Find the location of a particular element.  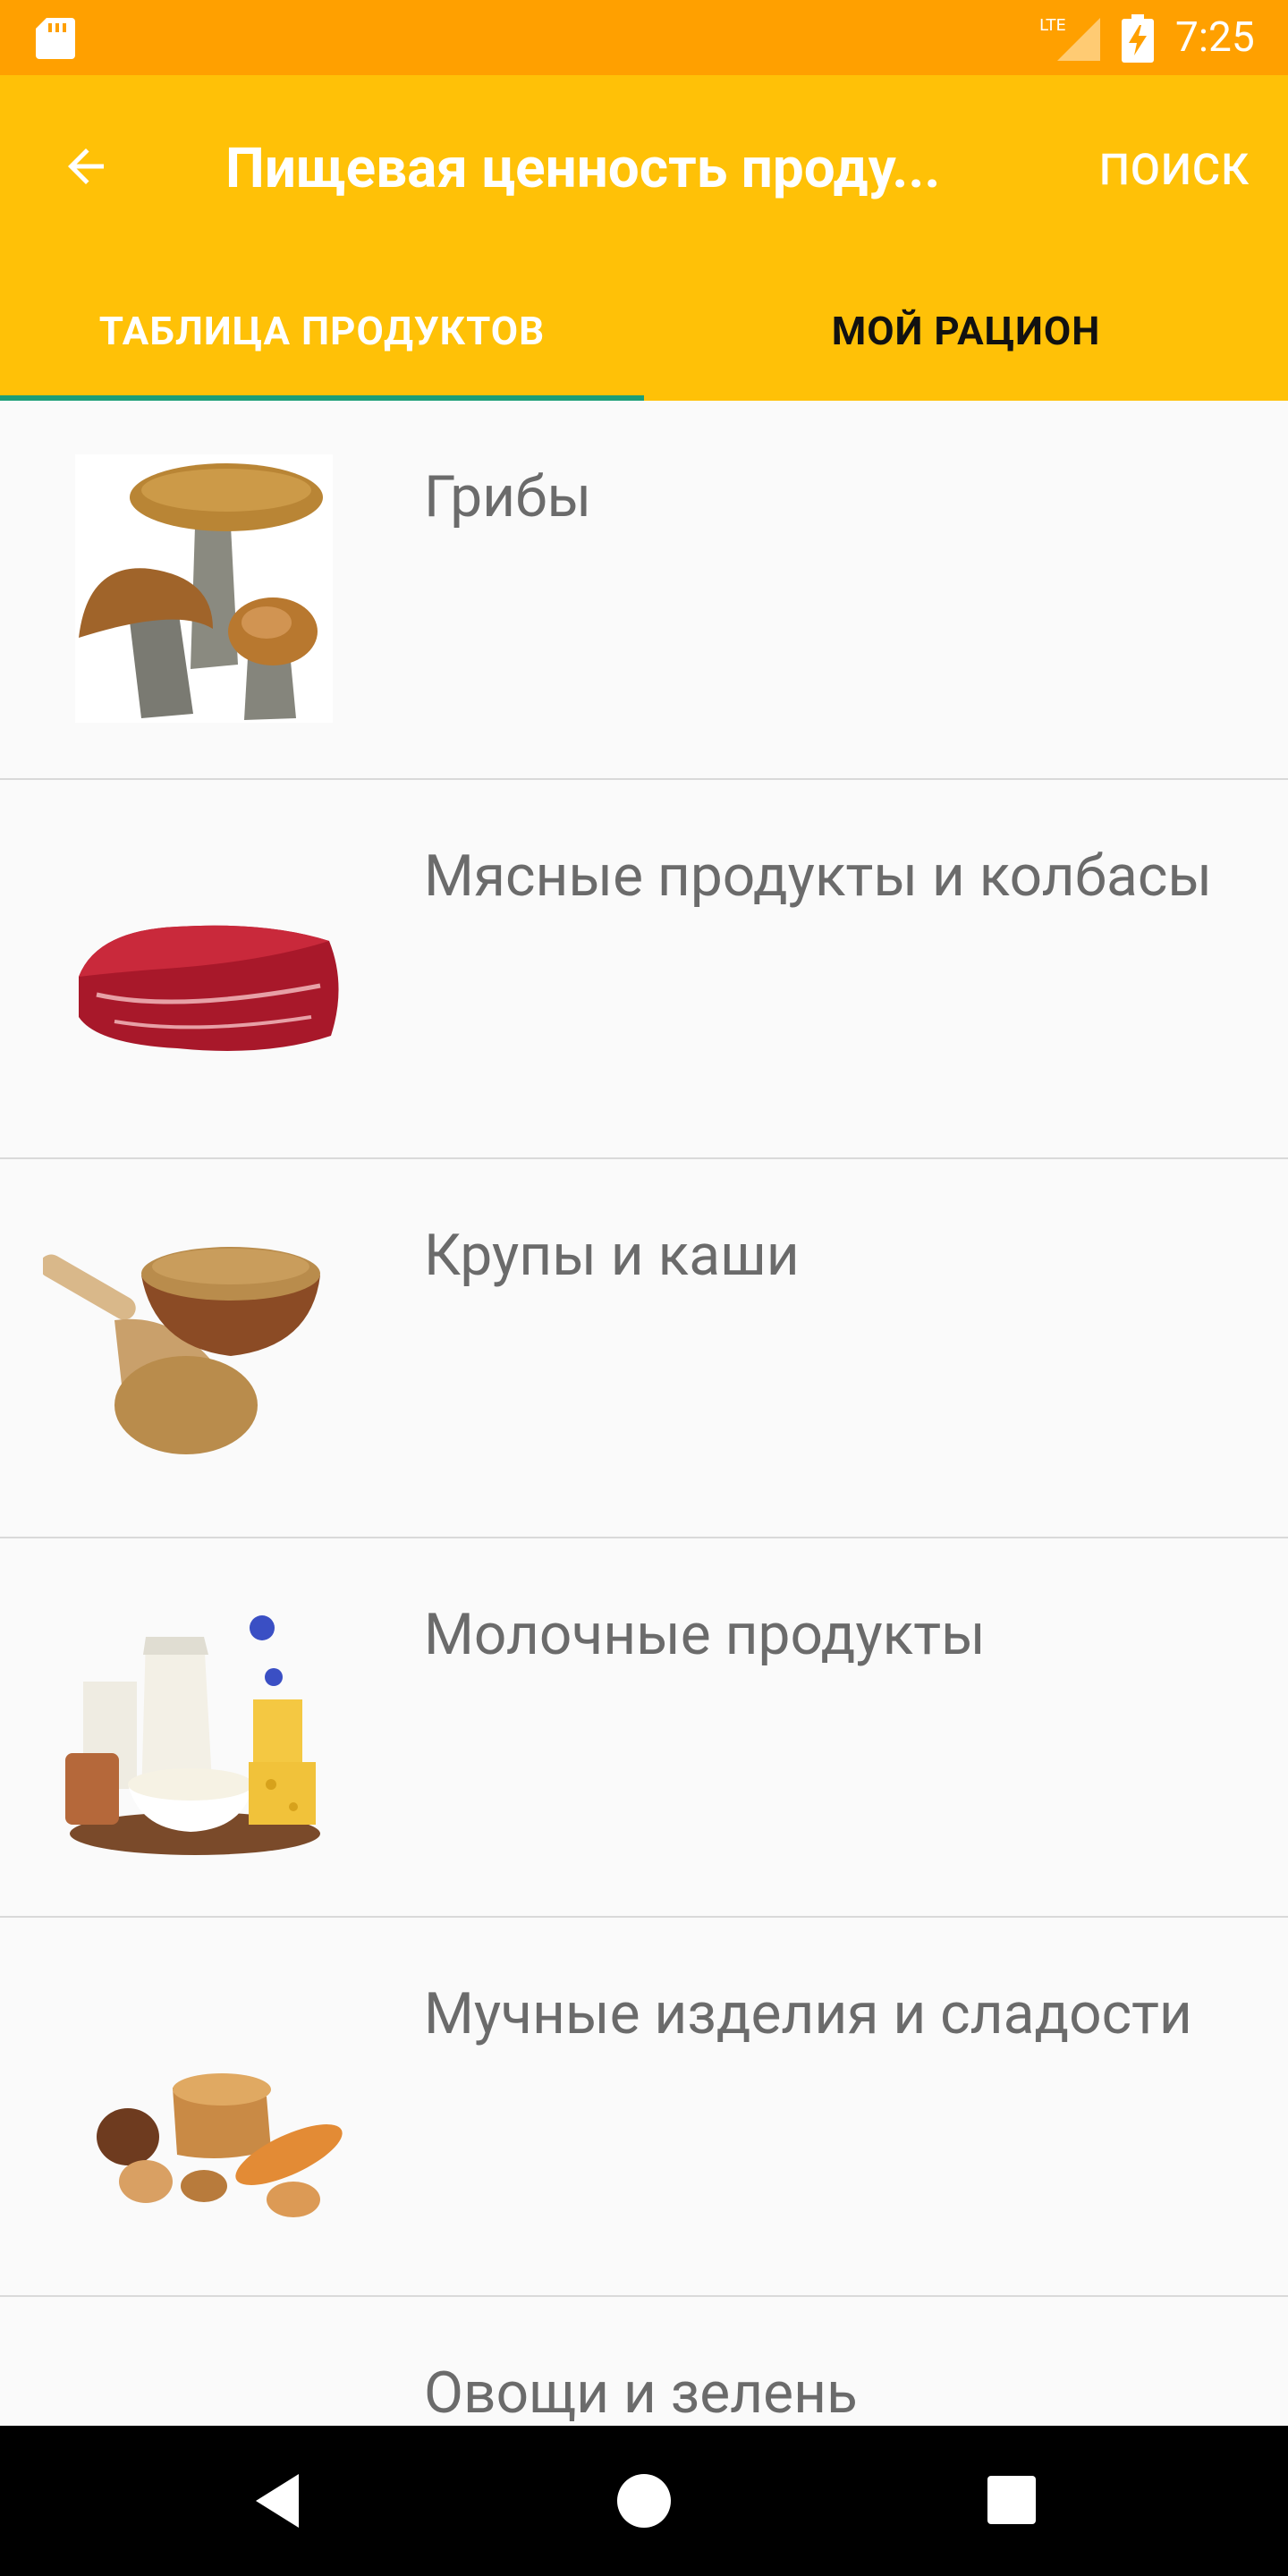

list-item: Мучные изделия и сладости is located at coordinates (644, 2108).